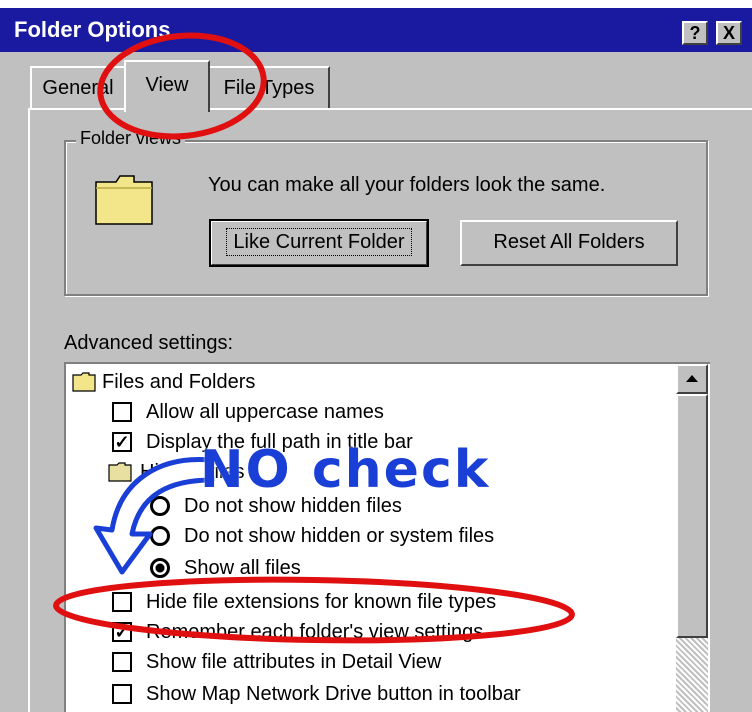 The image size is (752, 712). What do you see at coordinates (345, 470) in the screenshot?
I see `no-check-annotation: NO check` at bounding box center [345, 470].